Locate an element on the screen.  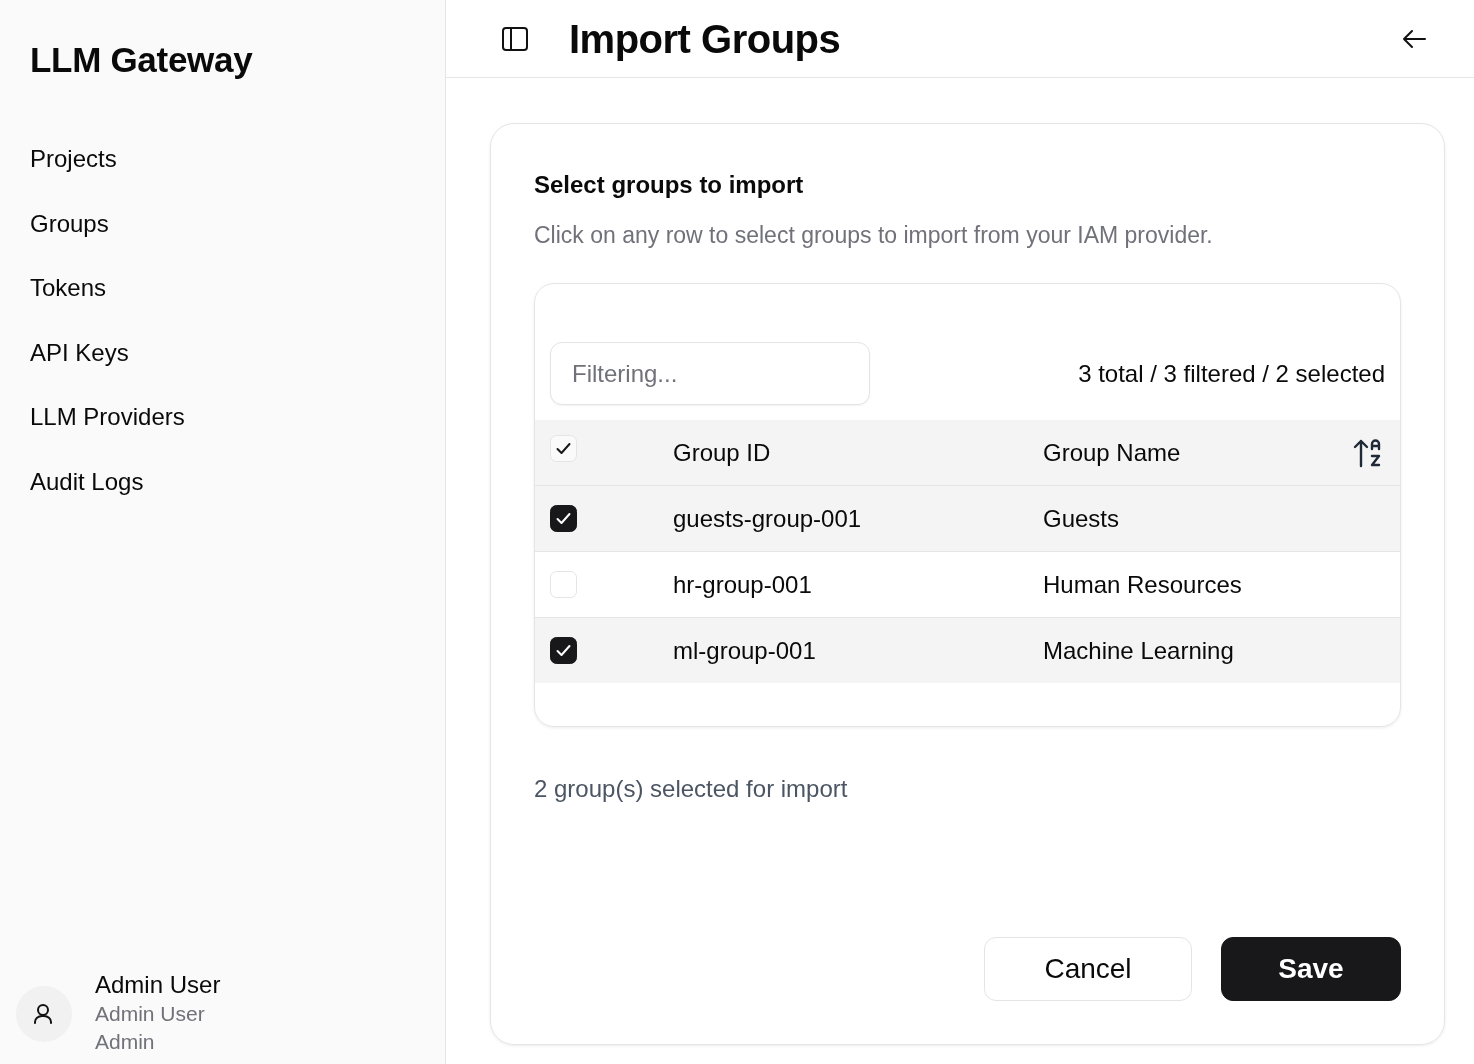
page-title: Import Groups is located at coordinates (705, 39).